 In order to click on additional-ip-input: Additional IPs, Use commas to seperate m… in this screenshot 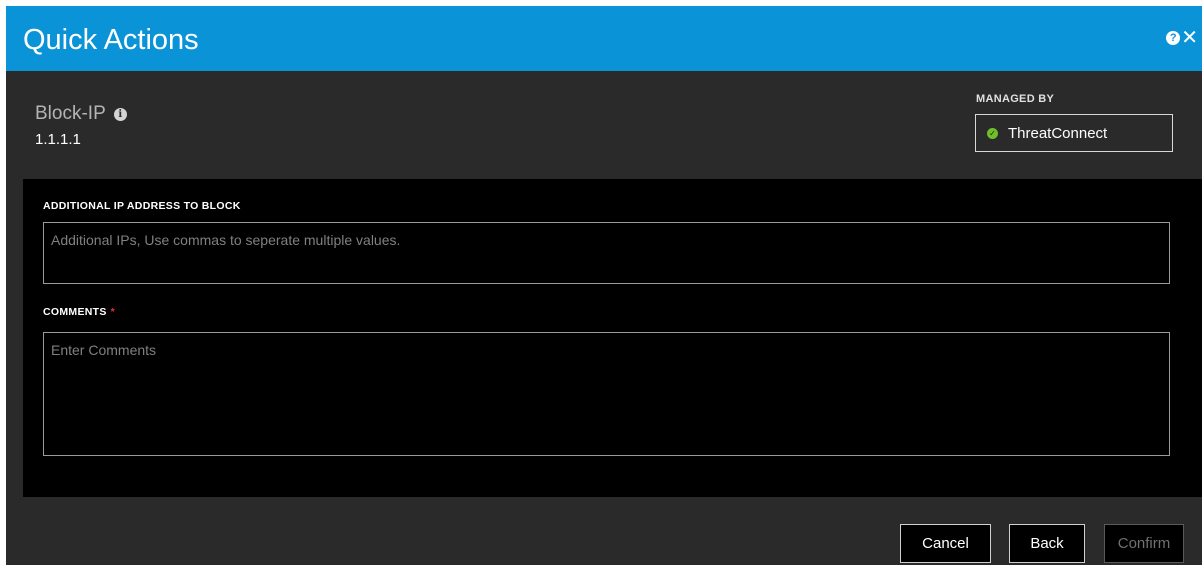, I will do `click(606, 253)`.